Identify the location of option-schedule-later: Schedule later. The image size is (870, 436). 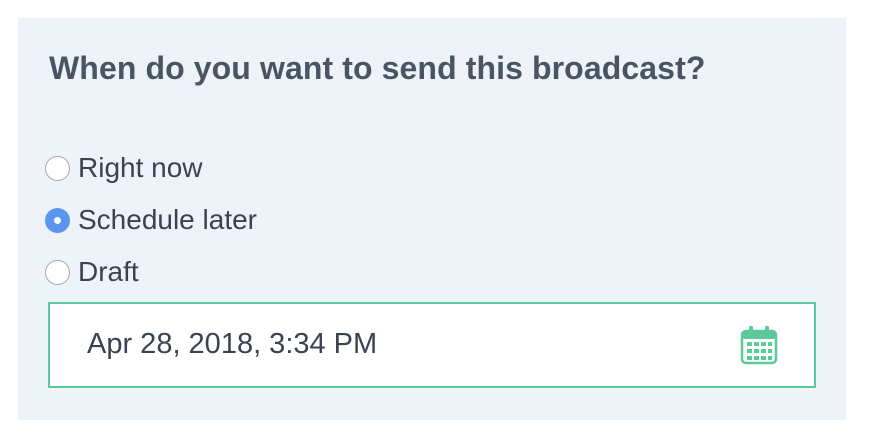
(151, 219).